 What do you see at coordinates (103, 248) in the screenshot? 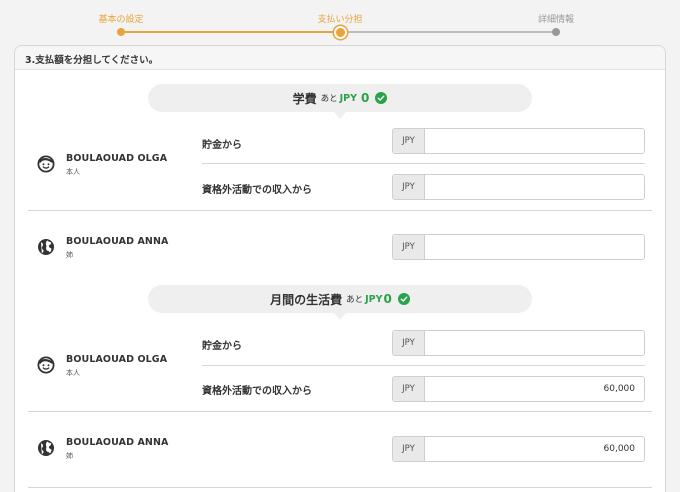
I see `payer-anna-tuition: BOULAOUAD ANNA 姉` at bounding box center [103, 248].